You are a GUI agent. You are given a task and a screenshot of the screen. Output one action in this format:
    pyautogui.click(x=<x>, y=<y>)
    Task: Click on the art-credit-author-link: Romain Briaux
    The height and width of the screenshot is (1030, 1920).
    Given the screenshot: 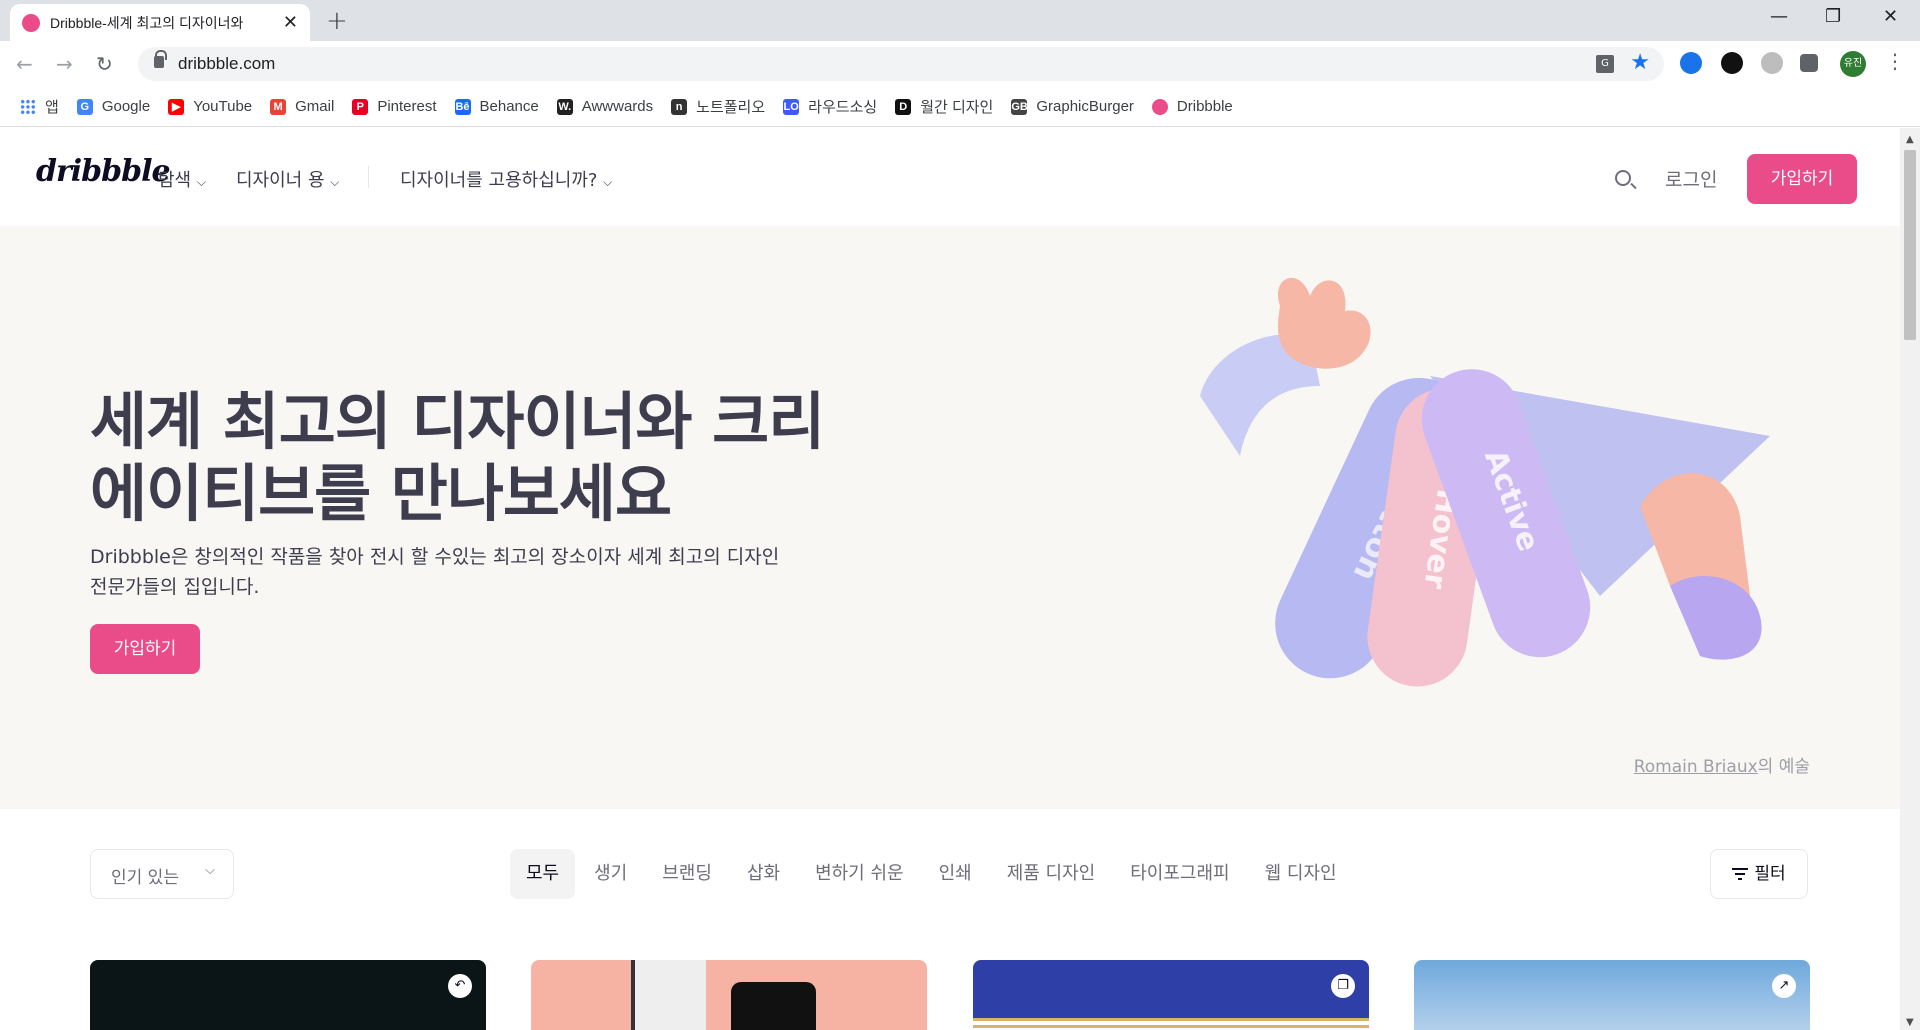 What is the action you would take?
    pyautogui.click(x=1696, y=767)
    